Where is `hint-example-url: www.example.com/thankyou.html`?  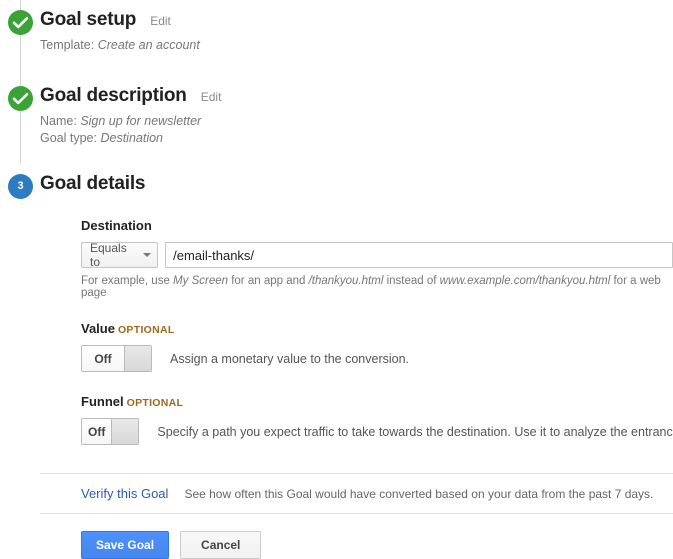 hint-example-url: www.example.com/thankyou.html is located at coordinates (525, 281).